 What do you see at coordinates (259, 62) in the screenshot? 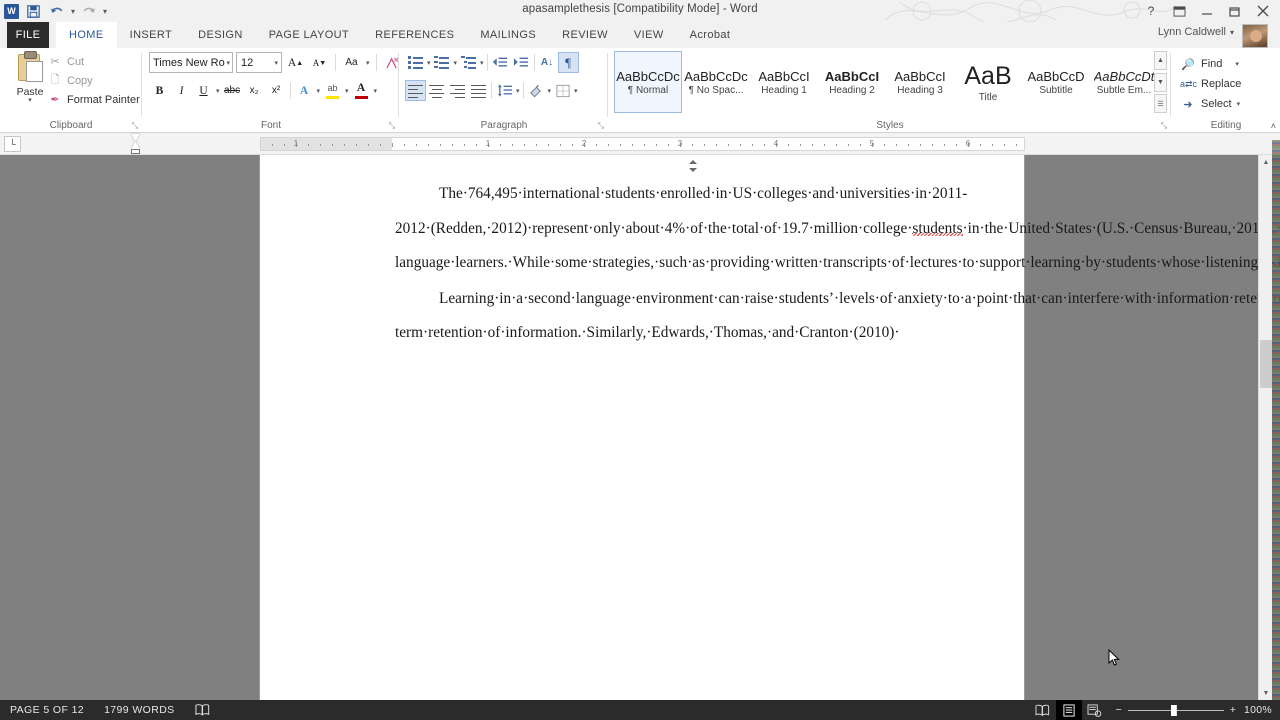
I see `font-size-input: 12 ▾` at bounding box center [259, 62].